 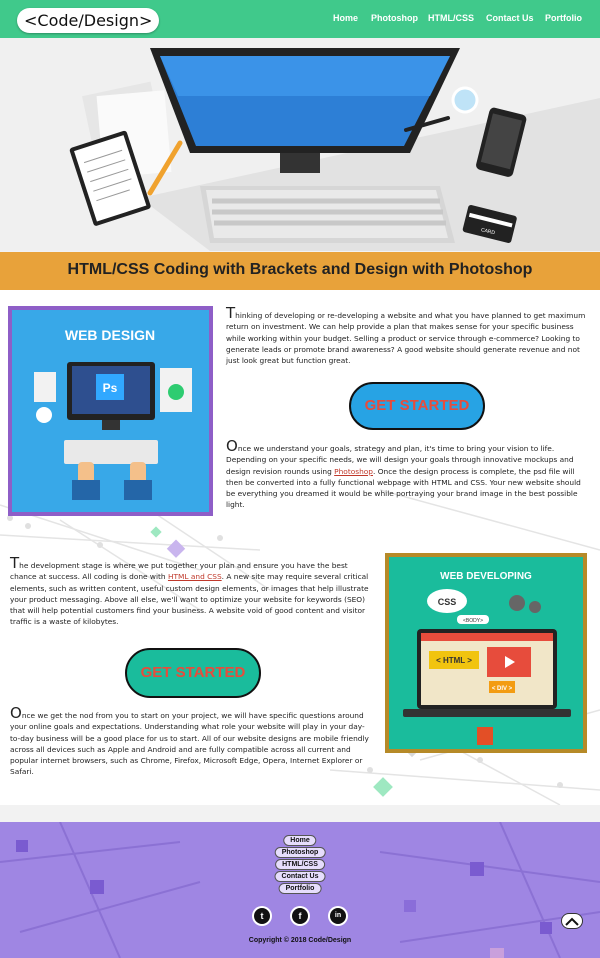 What do you see at coordinates (451, 18) in the screenshot?
I see `nav-link-html-css: HTML/CSS` at bounding box center [451, 18].